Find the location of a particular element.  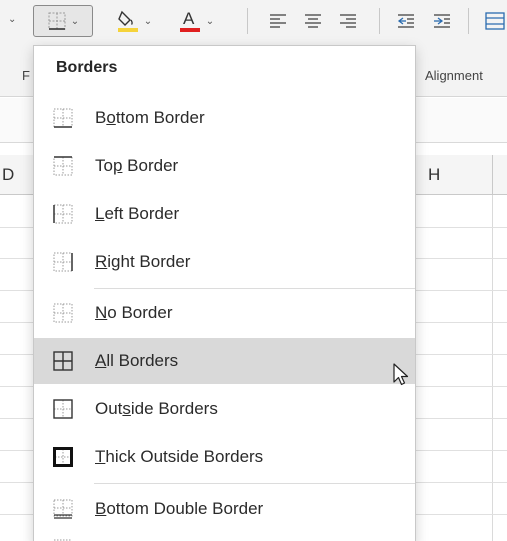

column-gridline is located at coordinates (492, 368).